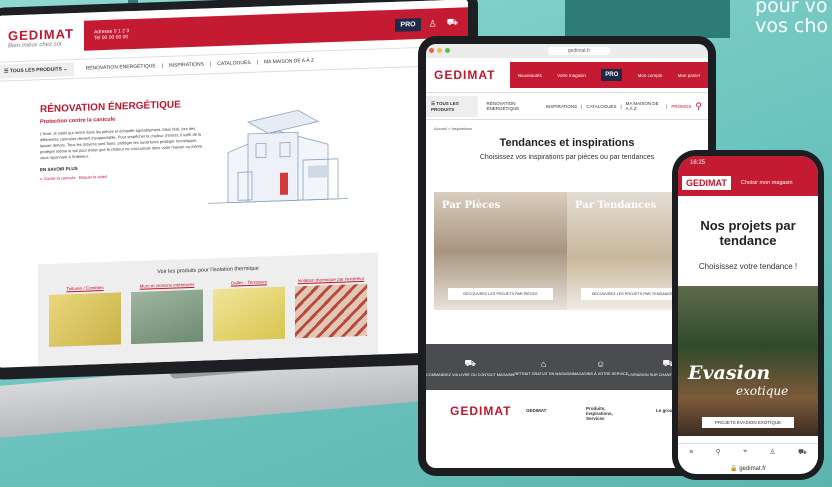 The image size is (832, 487). What do you see at coordinates (745, 452) in the screenshot?
I see `location-icon: ⌖` at bounding box center [745, 452].